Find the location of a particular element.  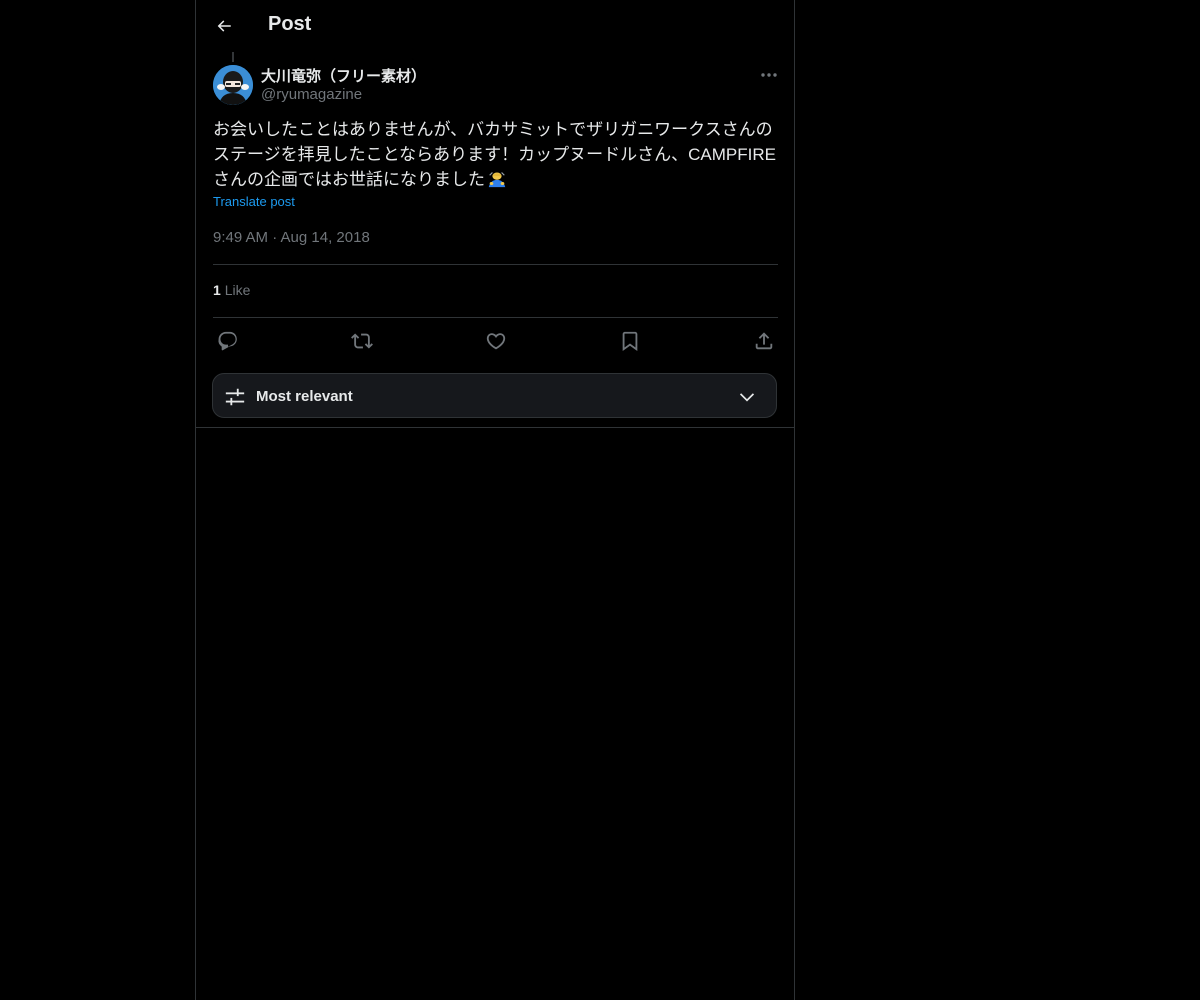

bookmark-icon is located at coordinates (630, 341).